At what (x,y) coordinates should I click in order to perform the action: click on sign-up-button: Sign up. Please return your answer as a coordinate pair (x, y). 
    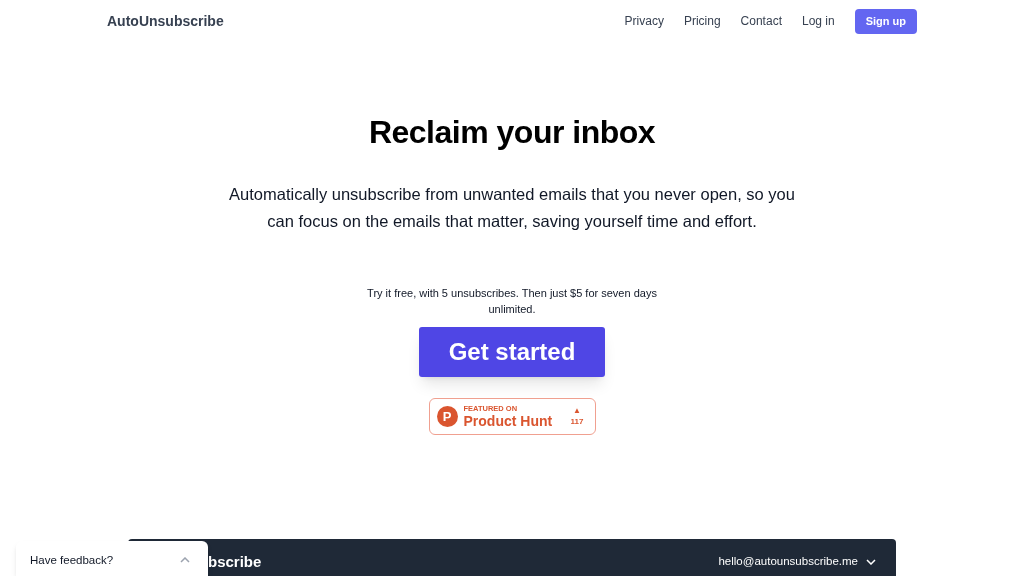
    Looking at the image, I should click on (885, 21).